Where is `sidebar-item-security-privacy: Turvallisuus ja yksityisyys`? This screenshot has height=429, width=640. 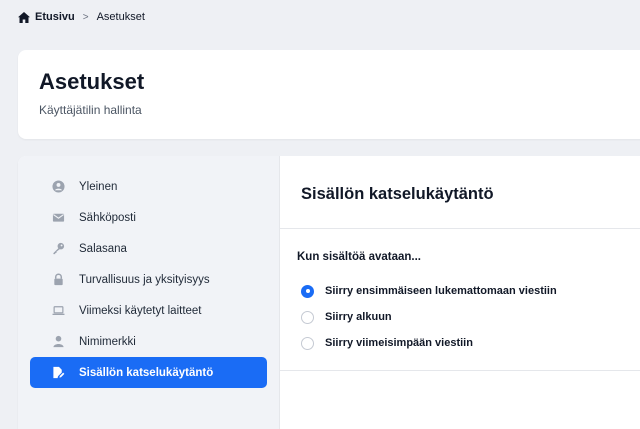 sidebar-item-security-privacy: Turvallisuus ja yksityisyys is located at coordinates (148, 279).